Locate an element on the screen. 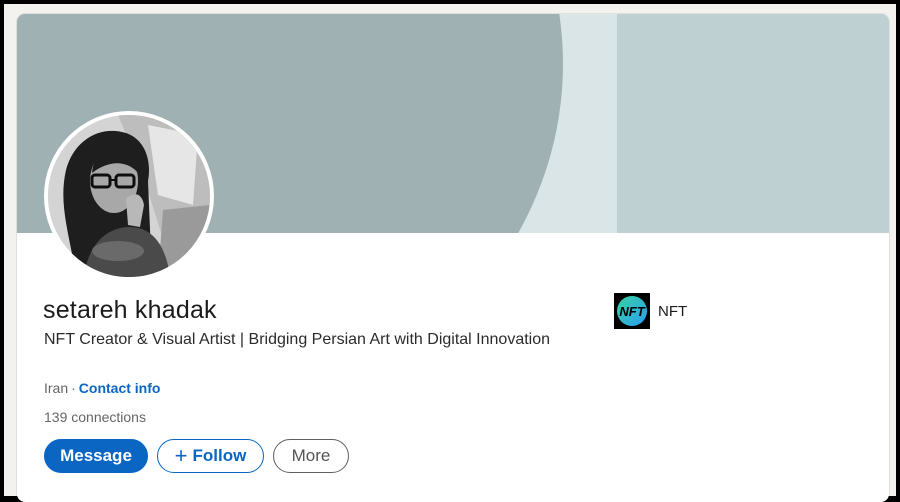 The image size is (900, 502). nft-logo-mark: NFT is located at coordinates (632, 311).